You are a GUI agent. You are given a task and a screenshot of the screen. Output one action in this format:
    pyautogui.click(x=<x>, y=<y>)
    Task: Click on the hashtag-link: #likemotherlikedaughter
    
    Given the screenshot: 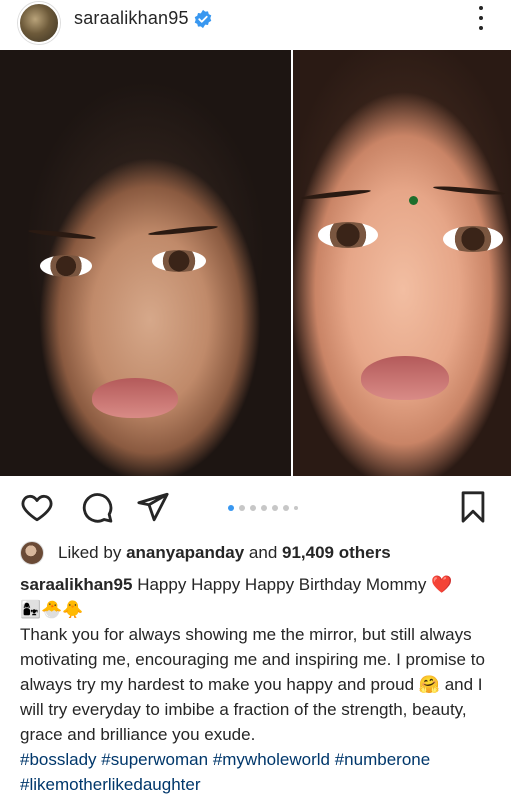 What is the action you would take?
    pyautogui.click(x=110, y=784)
    